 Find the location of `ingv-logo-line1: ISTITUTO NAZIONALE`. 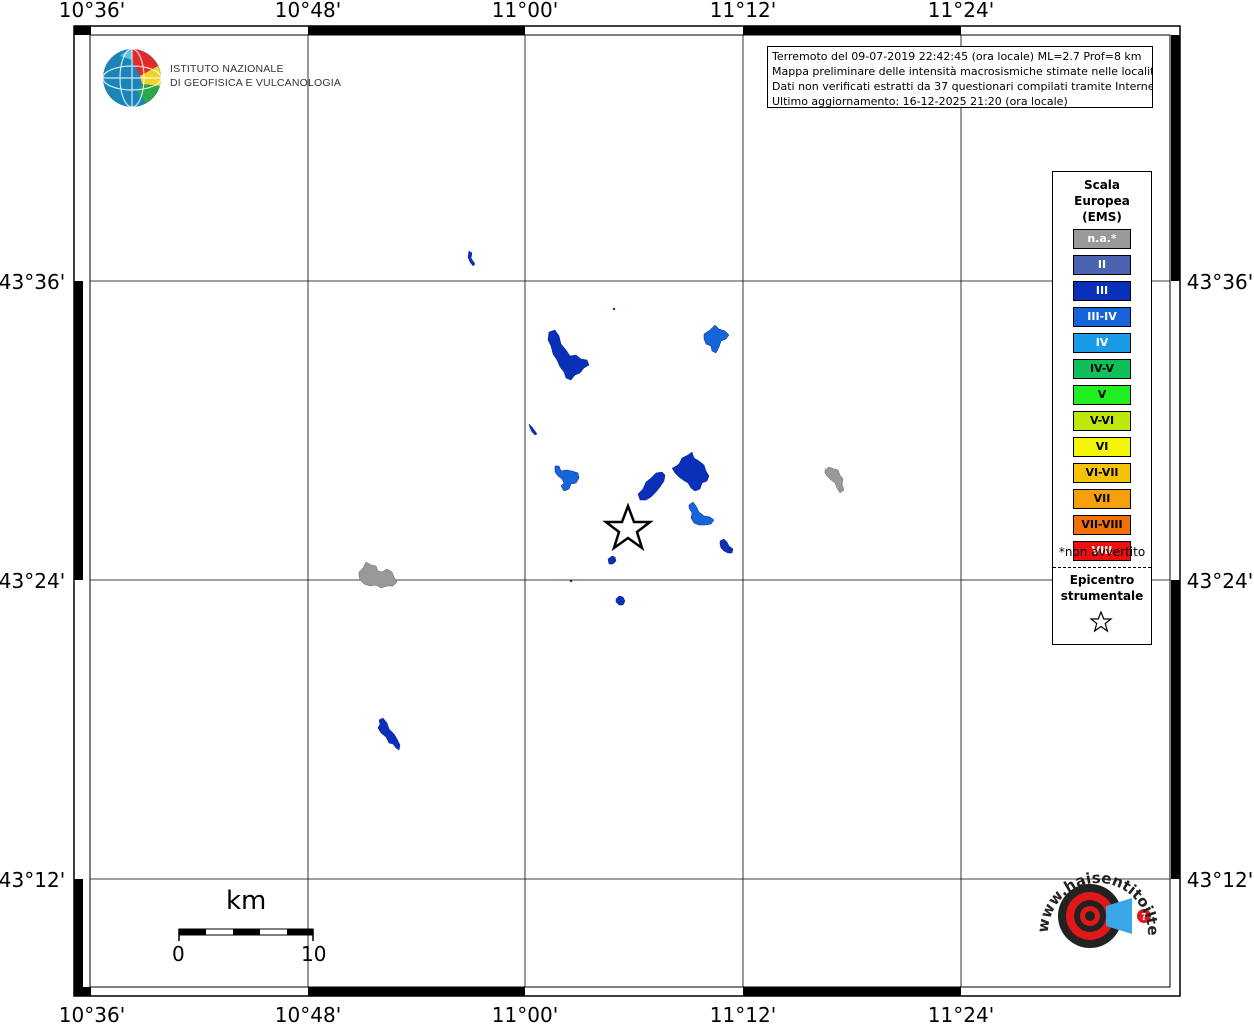

ingv-logo-line1: ISTITUTO NAZIONALE is located at coordinates (227, 69).